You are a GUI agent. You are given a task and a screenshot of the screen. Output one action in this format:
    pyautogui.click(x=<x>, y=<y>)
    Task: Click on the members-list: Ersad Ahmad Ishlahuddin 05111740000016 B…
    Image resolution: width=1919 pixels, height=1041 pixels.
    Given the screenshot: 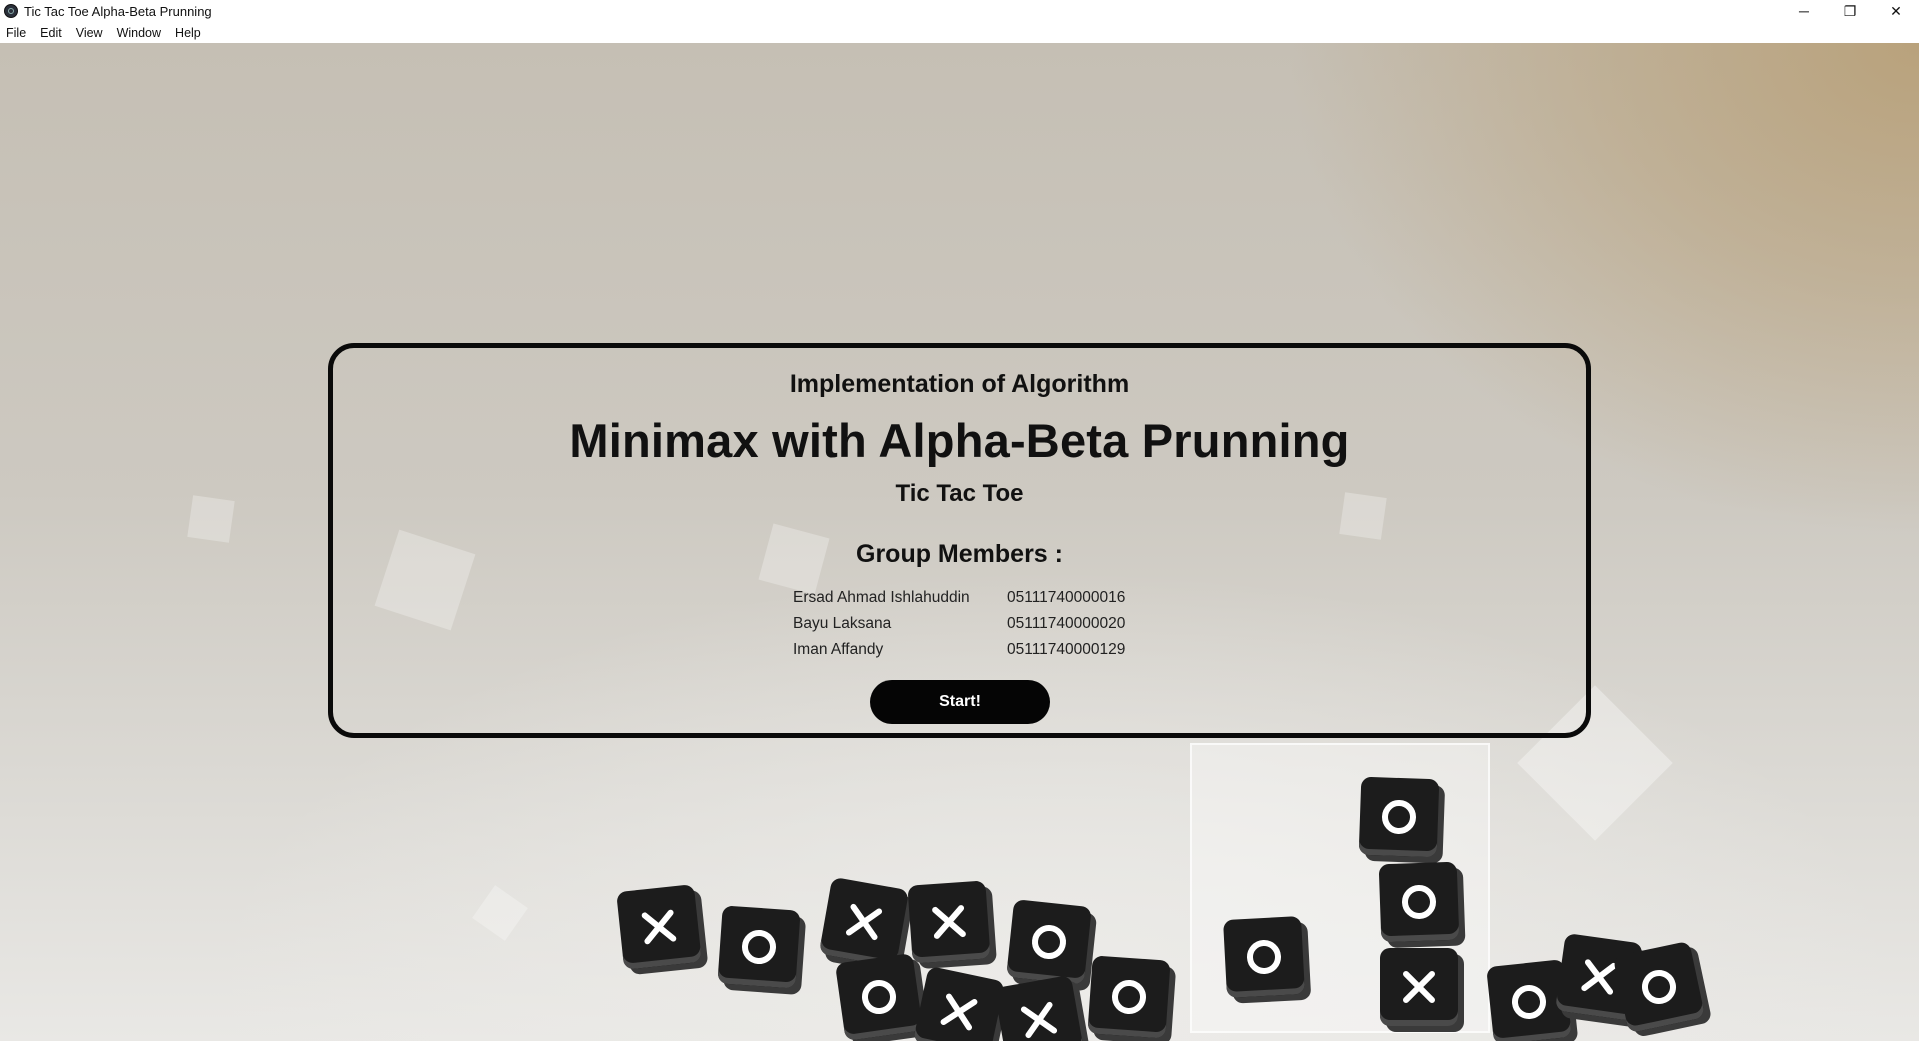 What is the action you would take?
    pyautogui.click(x=993, y=624)
    